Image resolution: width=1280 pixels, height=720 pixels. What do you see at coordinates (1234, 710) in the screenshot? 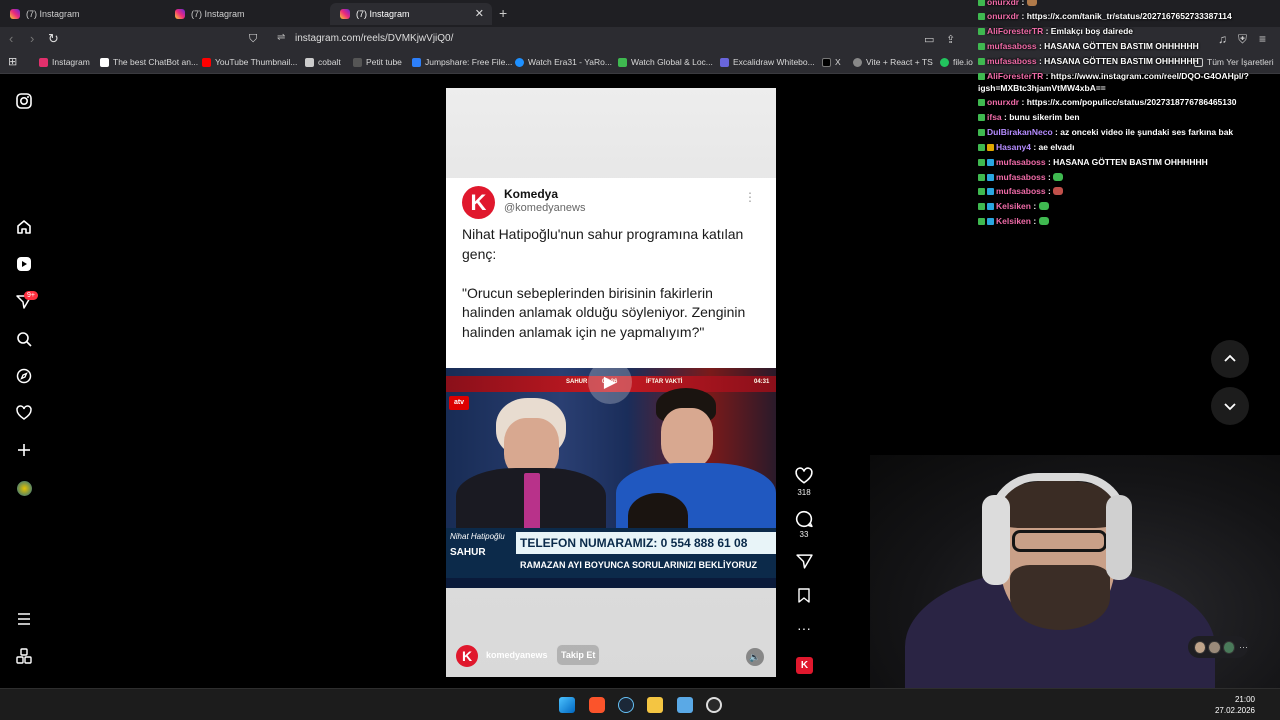
I see `clock-date: 27.02.2026` at bounding box center [1234, 710].